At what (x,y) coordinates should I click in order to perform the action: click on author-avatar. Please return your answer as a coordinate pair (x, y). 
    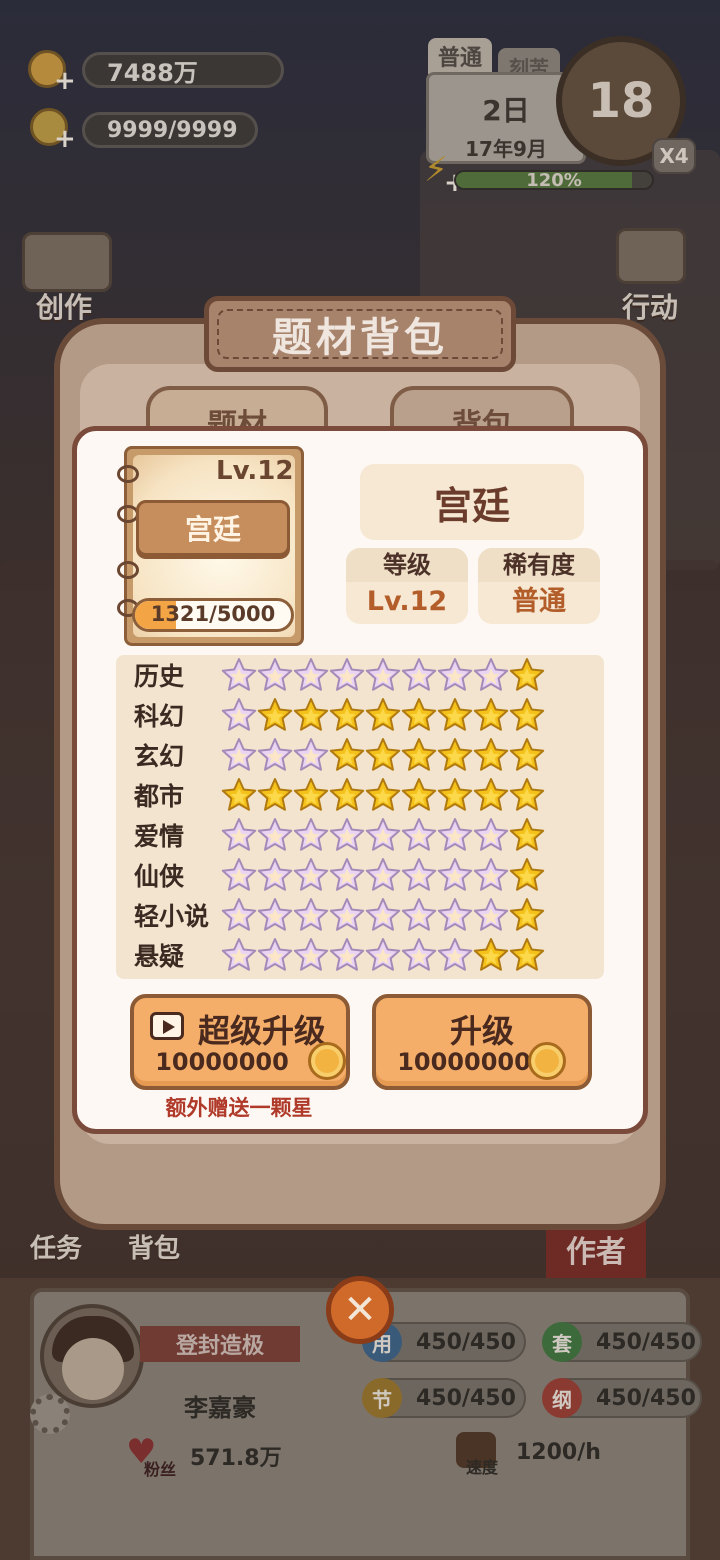
    Looking at the image, I should click on (92, 1356).